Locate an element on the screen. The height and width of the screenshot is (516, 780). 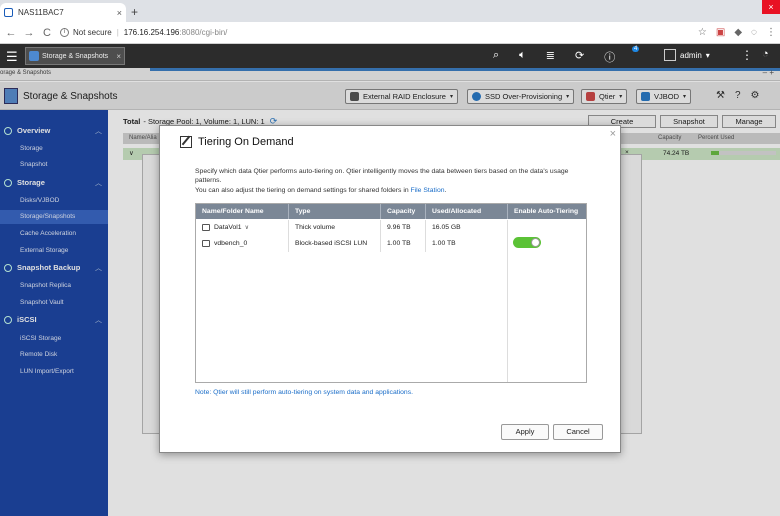
table-row-used: 1.00 TB is located at coordinates (467, 244).